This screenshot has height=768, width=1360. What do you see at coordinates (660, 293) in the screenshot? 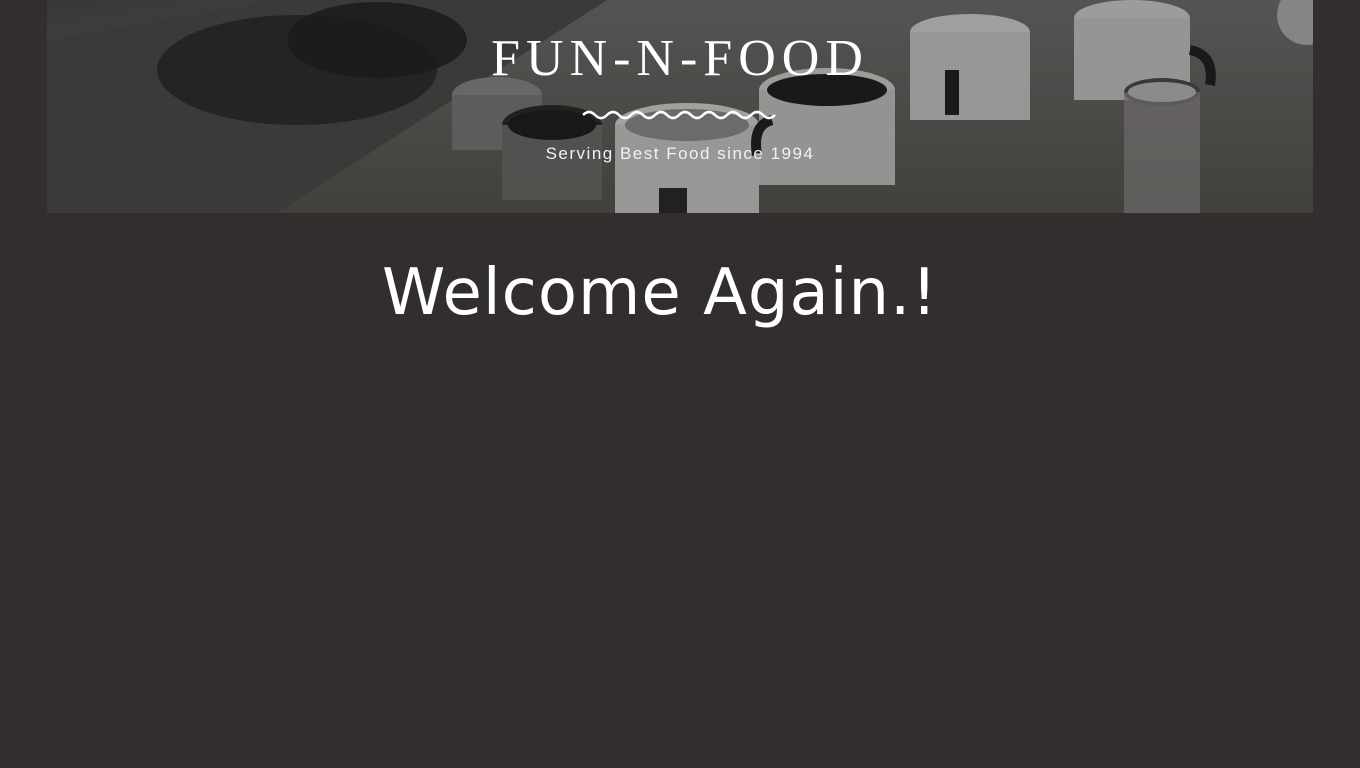
I see `welcome-heading: Welcome Again.!` at bounding box center [660, 293].